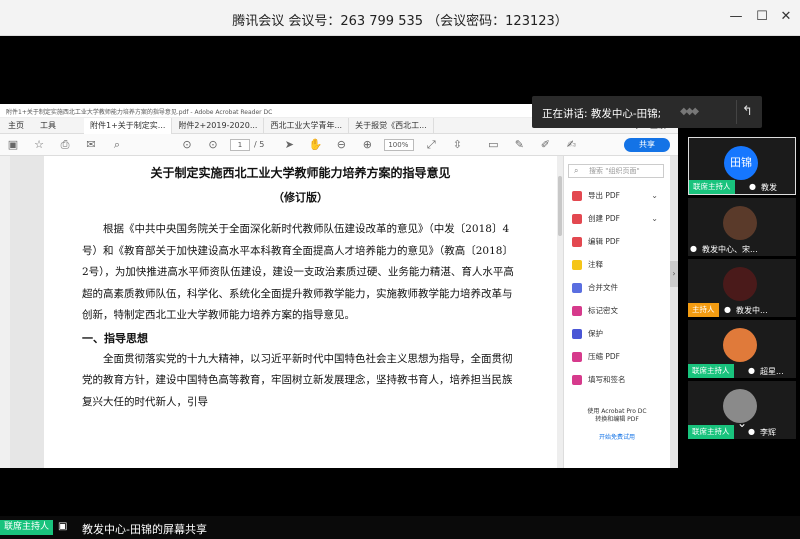 The height and width of the screenshot is (539, 800). What do you see at coordinates (577, 287) in the screenshot?
I see `combine-files-icon` at bounding box center [577, 287].